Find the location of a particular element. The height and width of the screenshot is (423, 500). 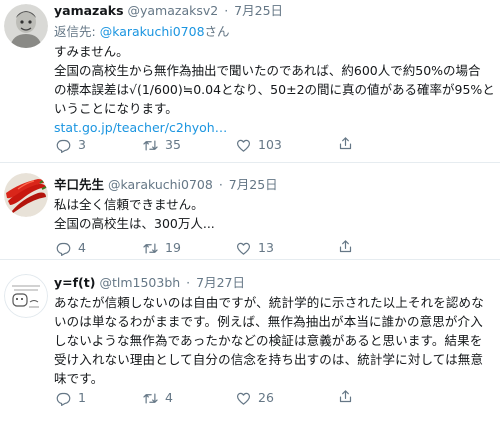

tweet-line: いのは単なるわがままです。例えば、無作為抽出が本当に誰かの意思が介入 is located at coordinates (268, 321).